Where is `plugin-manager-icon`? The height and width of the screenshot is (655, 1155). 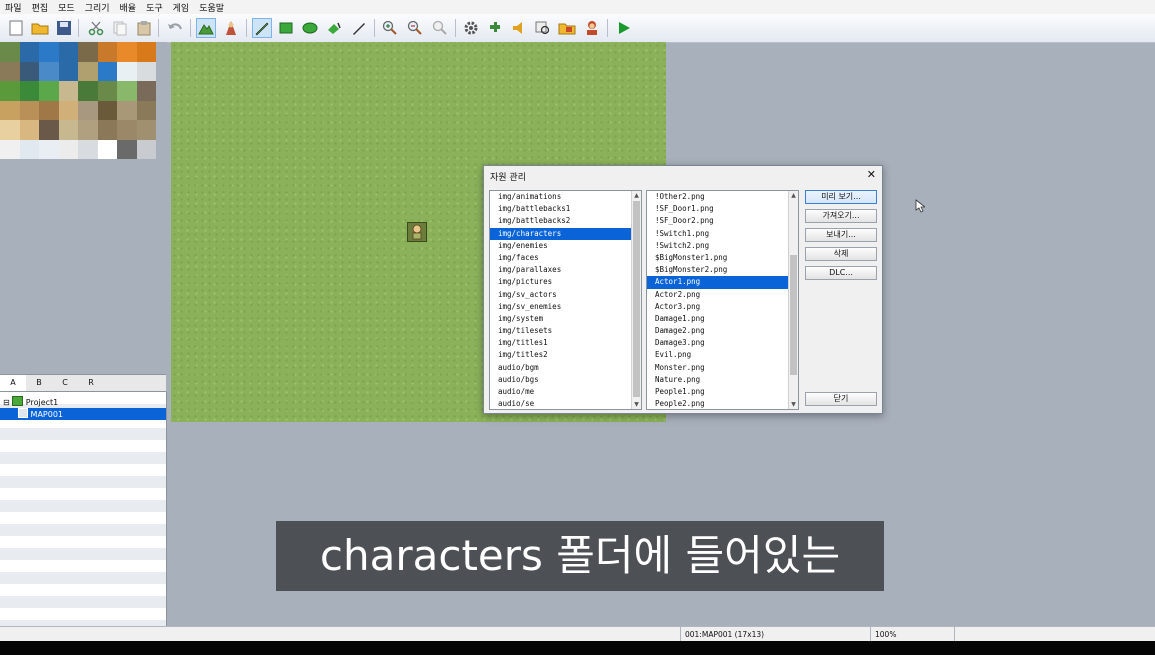 plugin-manager-icon is located at coordinates (495, 28).